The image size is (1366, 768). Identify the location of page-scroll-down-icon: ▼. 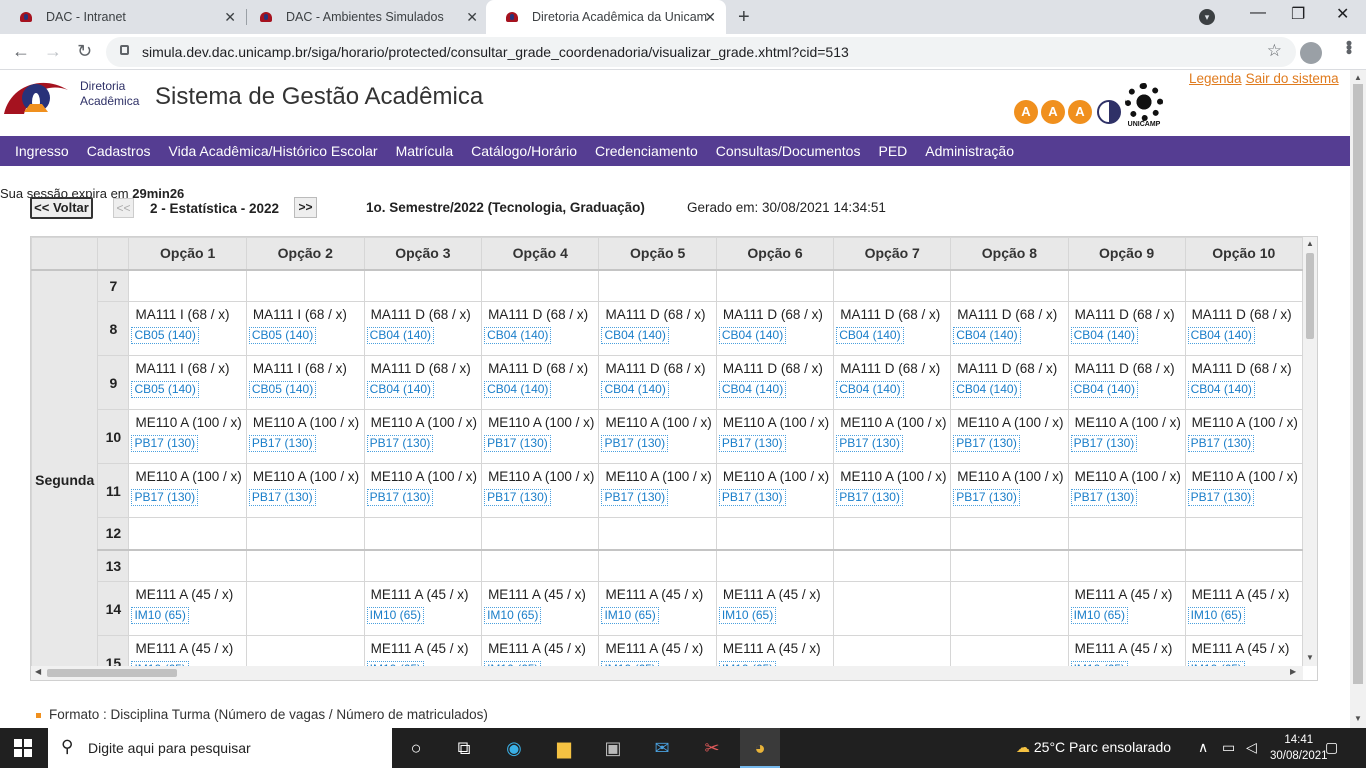
(1358, 718).